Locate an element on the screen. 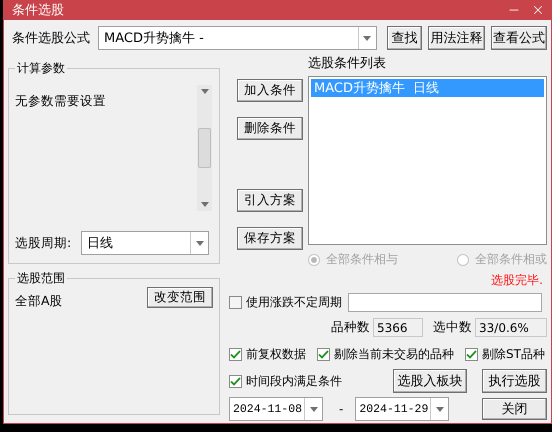 Image resolution: width=552 pixels, height=432 pixels. group-title: 计算参数 is located at coordinates (41, 68).